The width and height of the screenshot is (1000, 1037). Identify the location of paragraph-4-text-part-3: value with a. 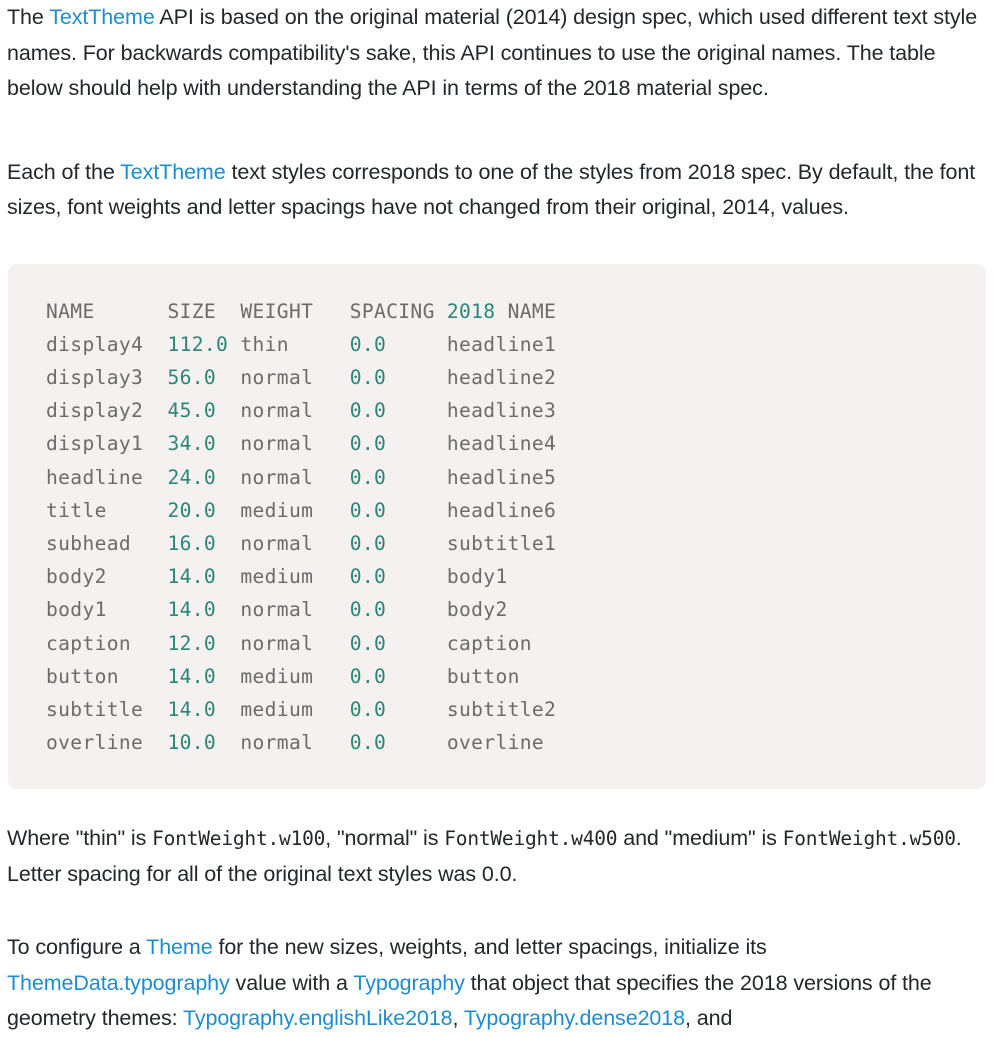
(291, 982).